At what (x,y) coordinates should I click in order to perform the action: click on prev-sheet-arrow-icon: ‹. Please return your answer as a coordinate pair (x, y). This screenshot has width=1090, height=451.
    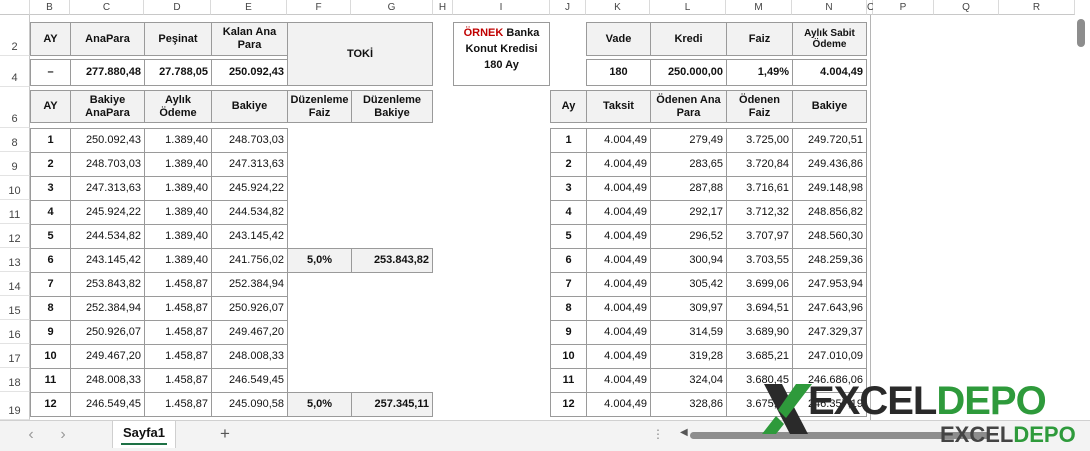
    Looking at the image, I should click on (31, 435).